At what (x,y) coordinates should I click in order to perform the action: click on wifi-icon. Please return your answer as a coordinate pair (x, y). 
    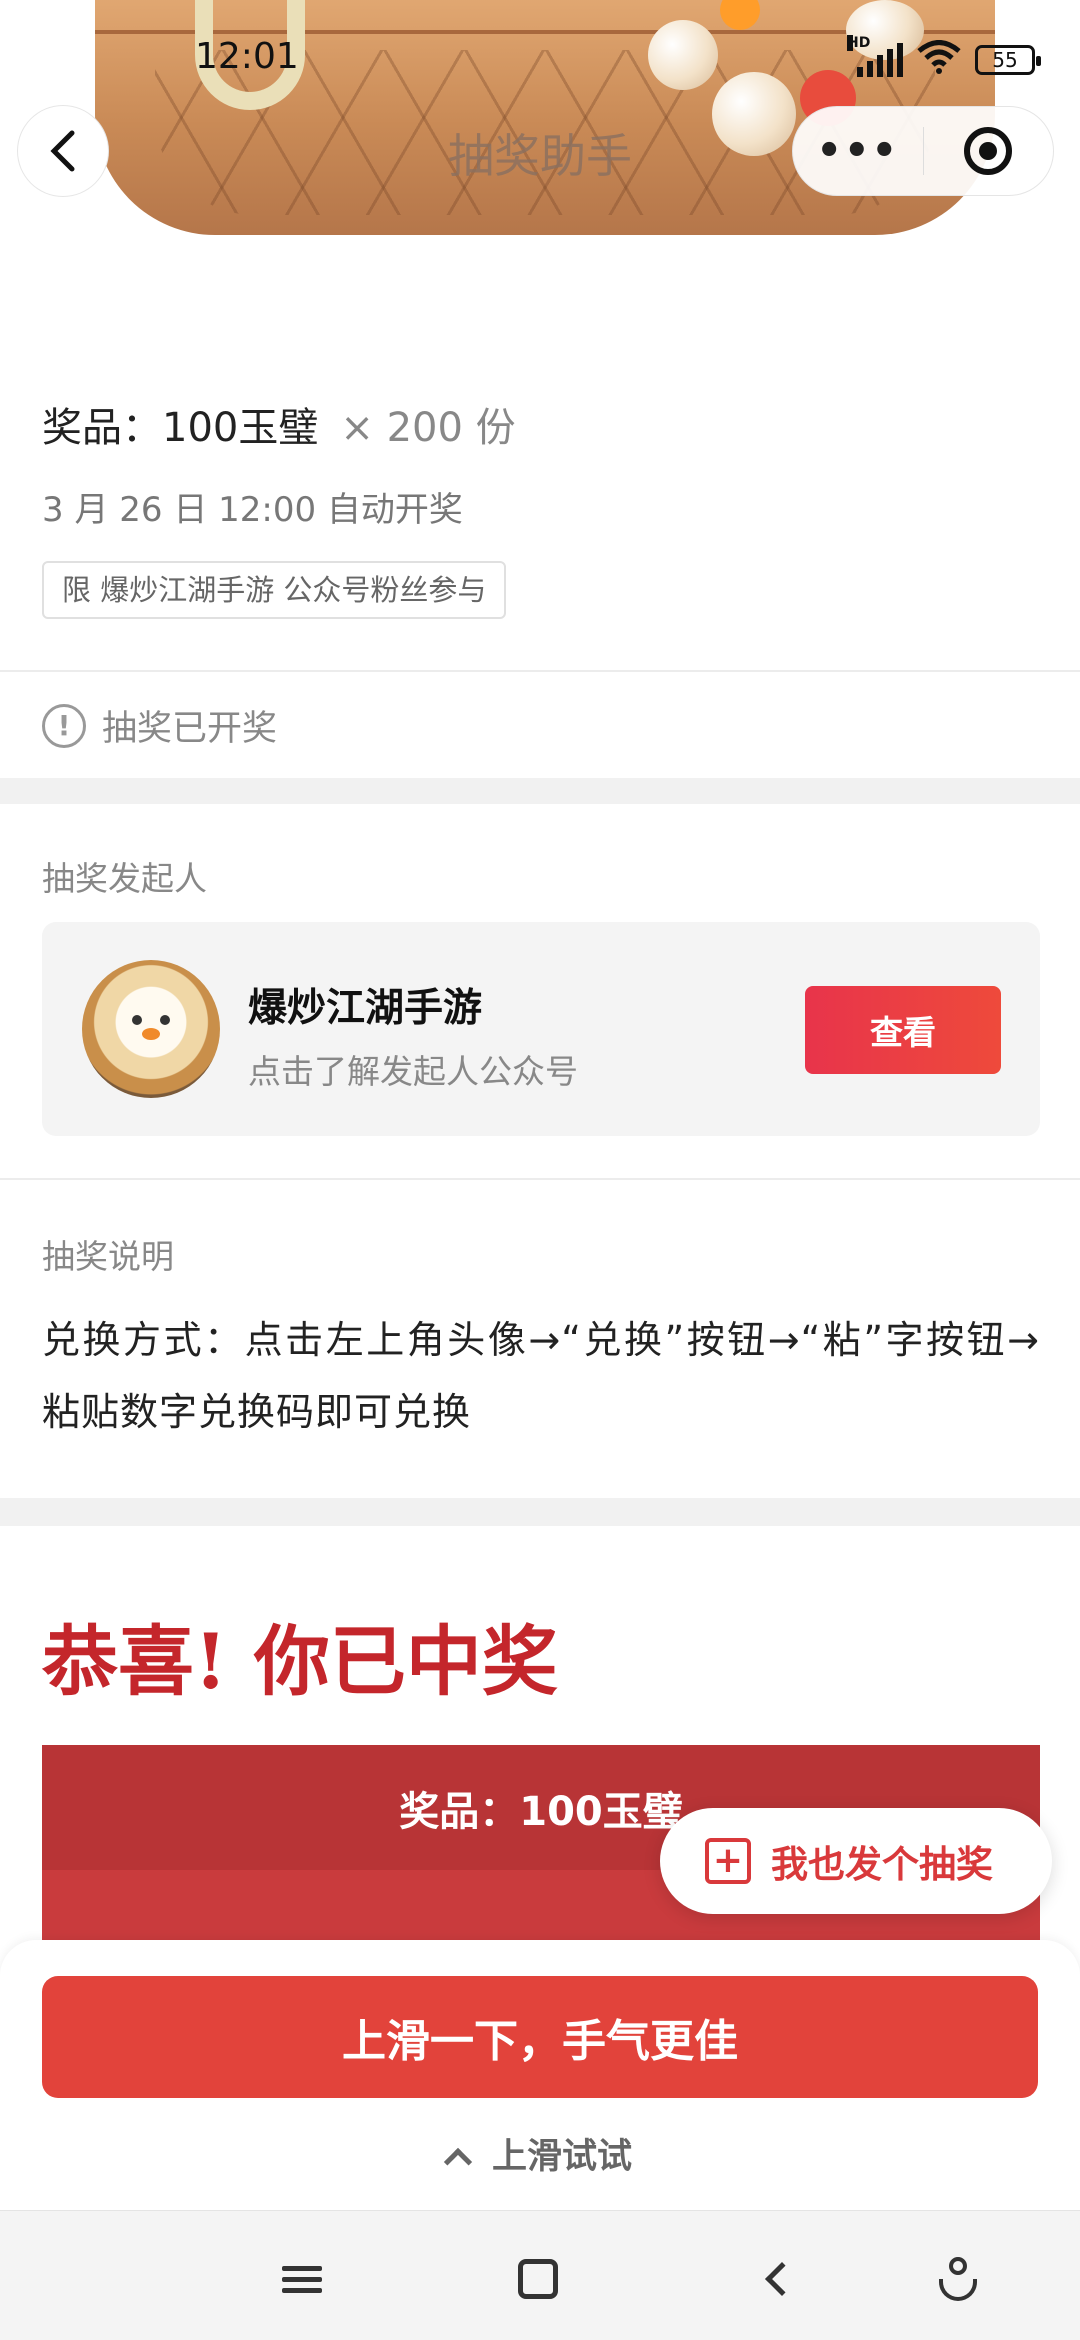
    Looking at the image, I should click on (939, 60).